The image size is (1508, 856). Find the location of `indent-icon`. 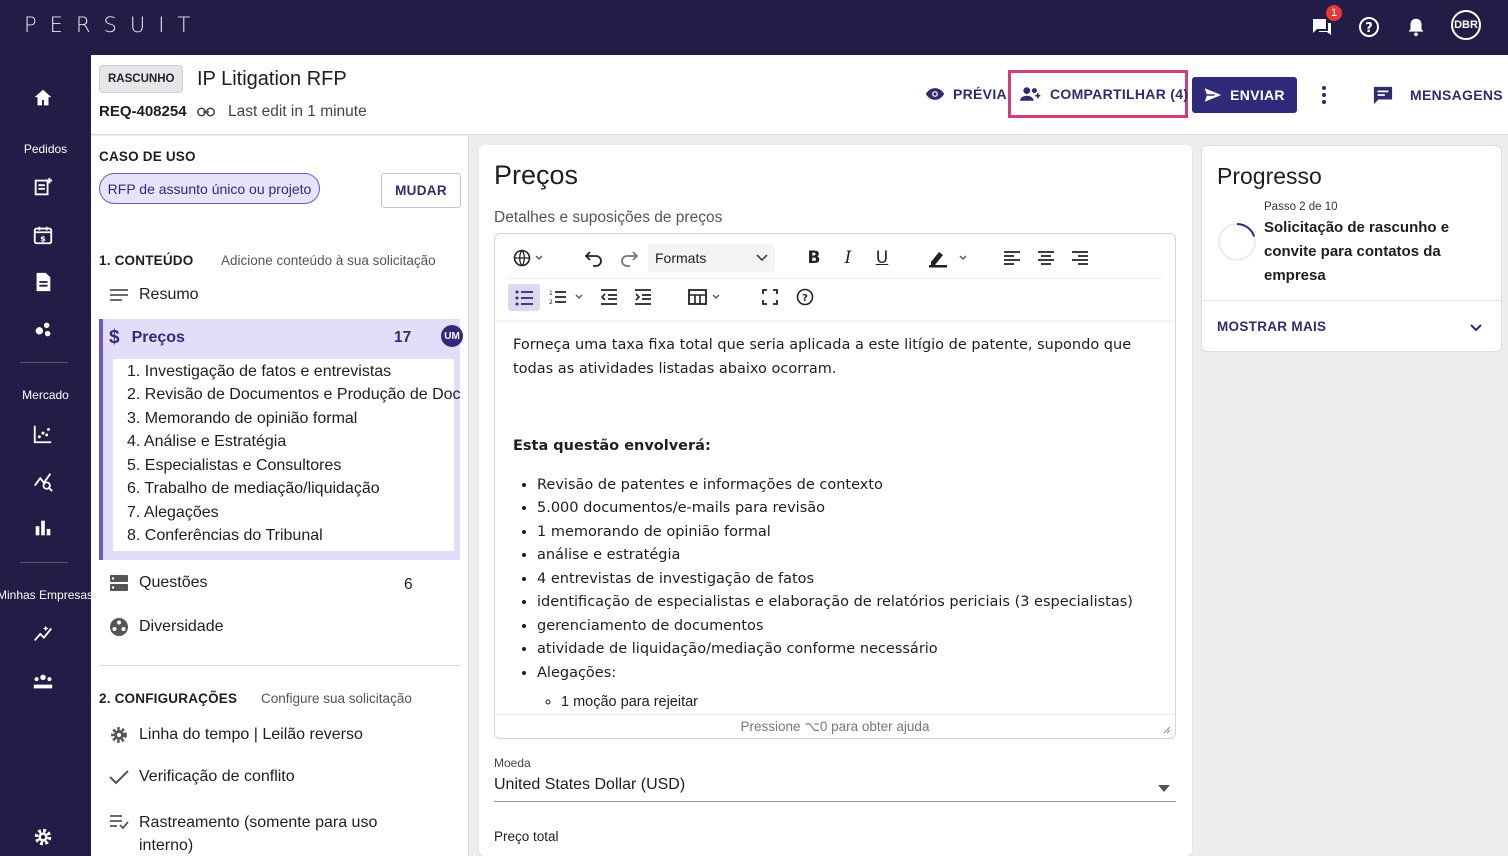

indent-icon is located at coordinates (643, 297).